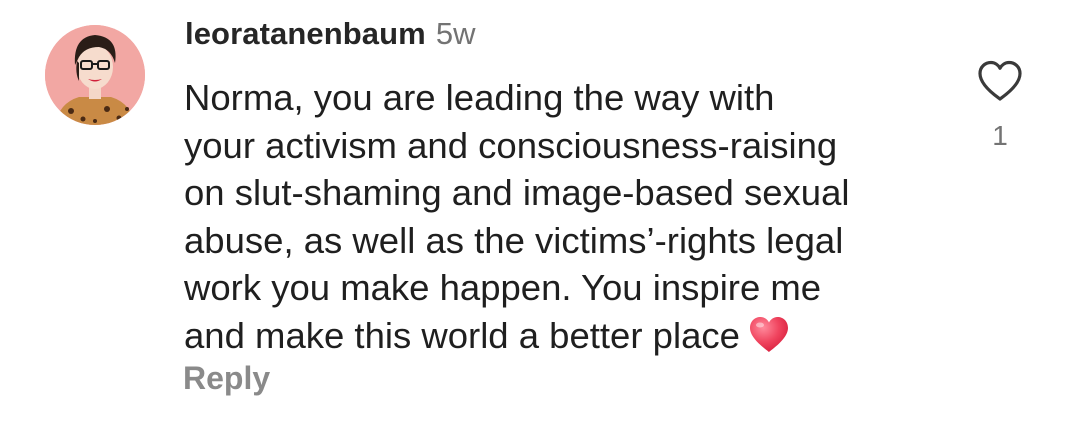 The image size is (1080, 429). I want to click on like-button: 1, so click(1000, 106).